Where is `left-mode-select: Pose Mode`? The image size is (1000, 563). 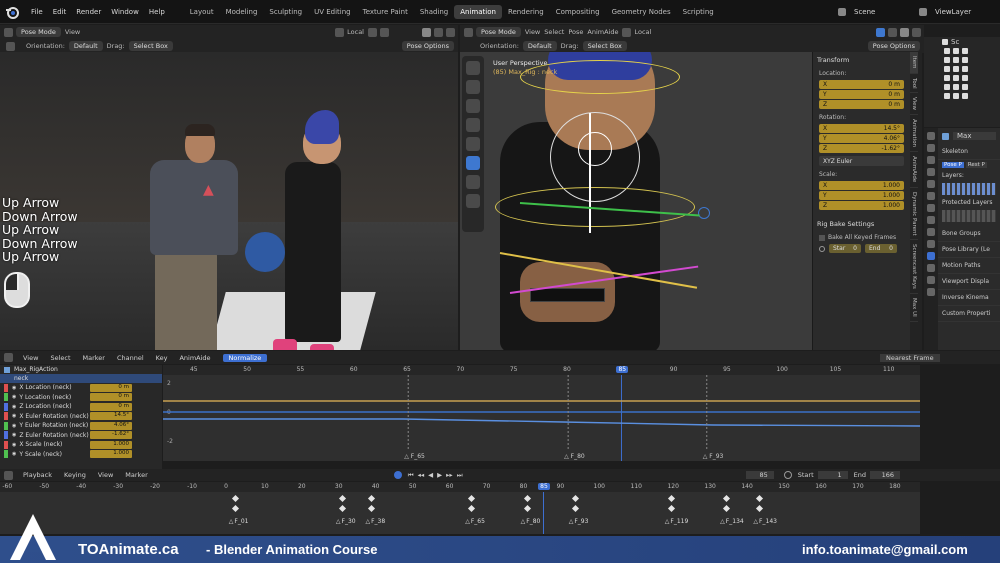 left-mode-select: Pose Mode is located at coordinates (38, 32).